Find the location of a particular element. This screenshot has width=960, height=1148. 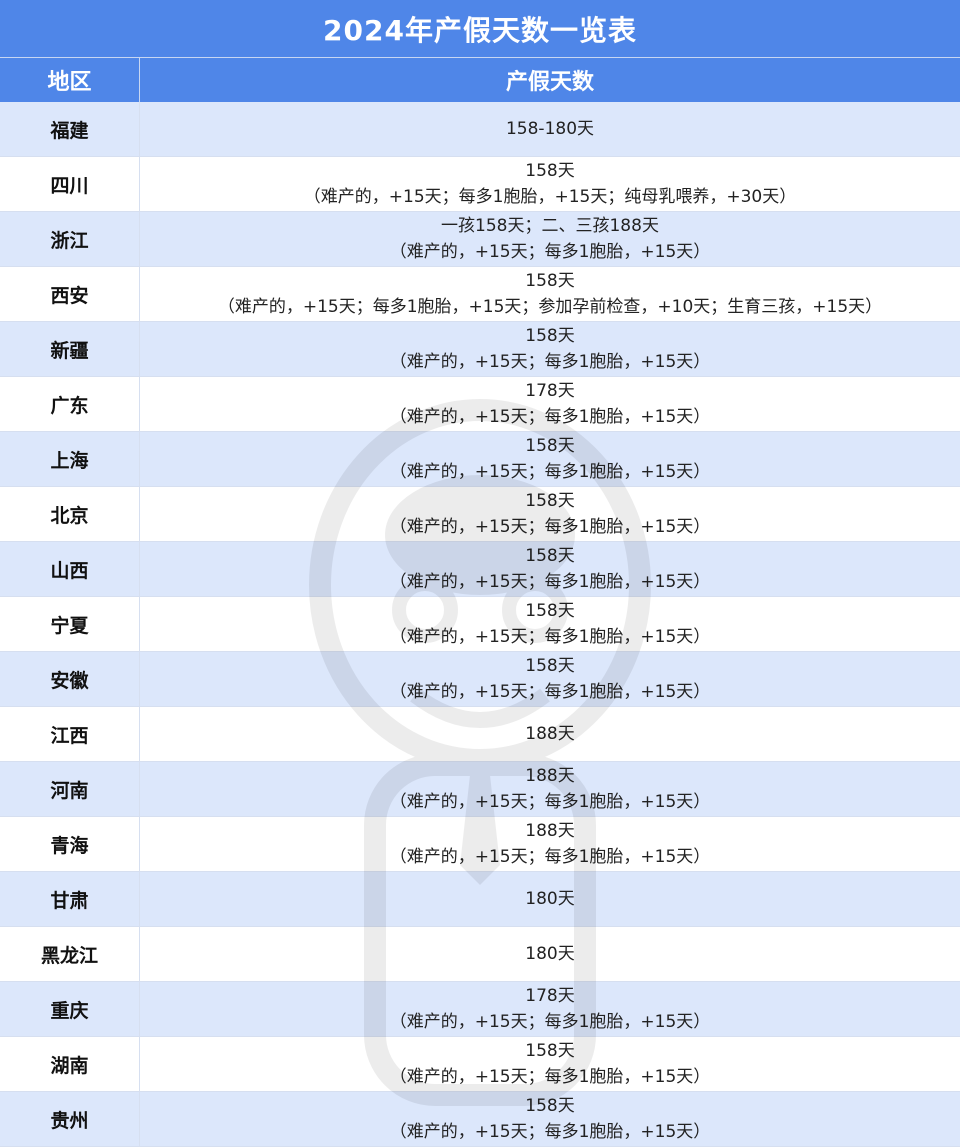

table-row: 北京 158天 （难产的，+15天；每多1胞胎，+15天） is located at coordinates (480, 514).